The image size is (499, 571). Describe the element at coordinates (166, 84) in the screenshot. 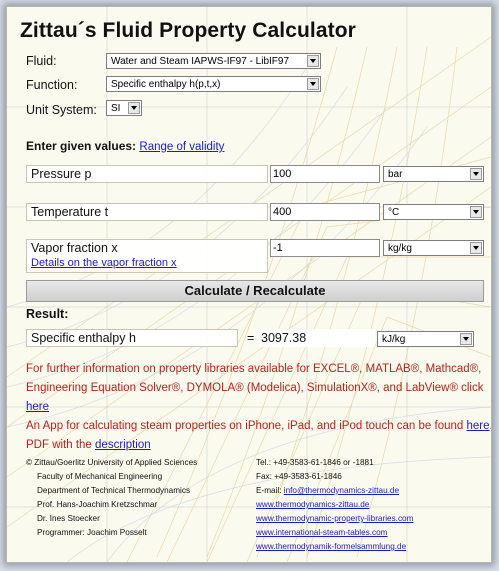

I see `function-select-value: Specific enthalpy h(p,t,x)` at that location.